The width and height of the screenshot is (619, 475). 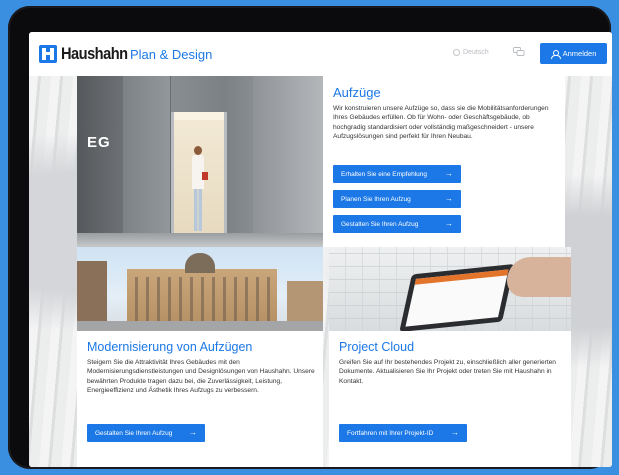 What do you see at coordinates (48, 54) in the screenshot?
I see `haushahn-logo-icon` at bounding box center [48, 54].